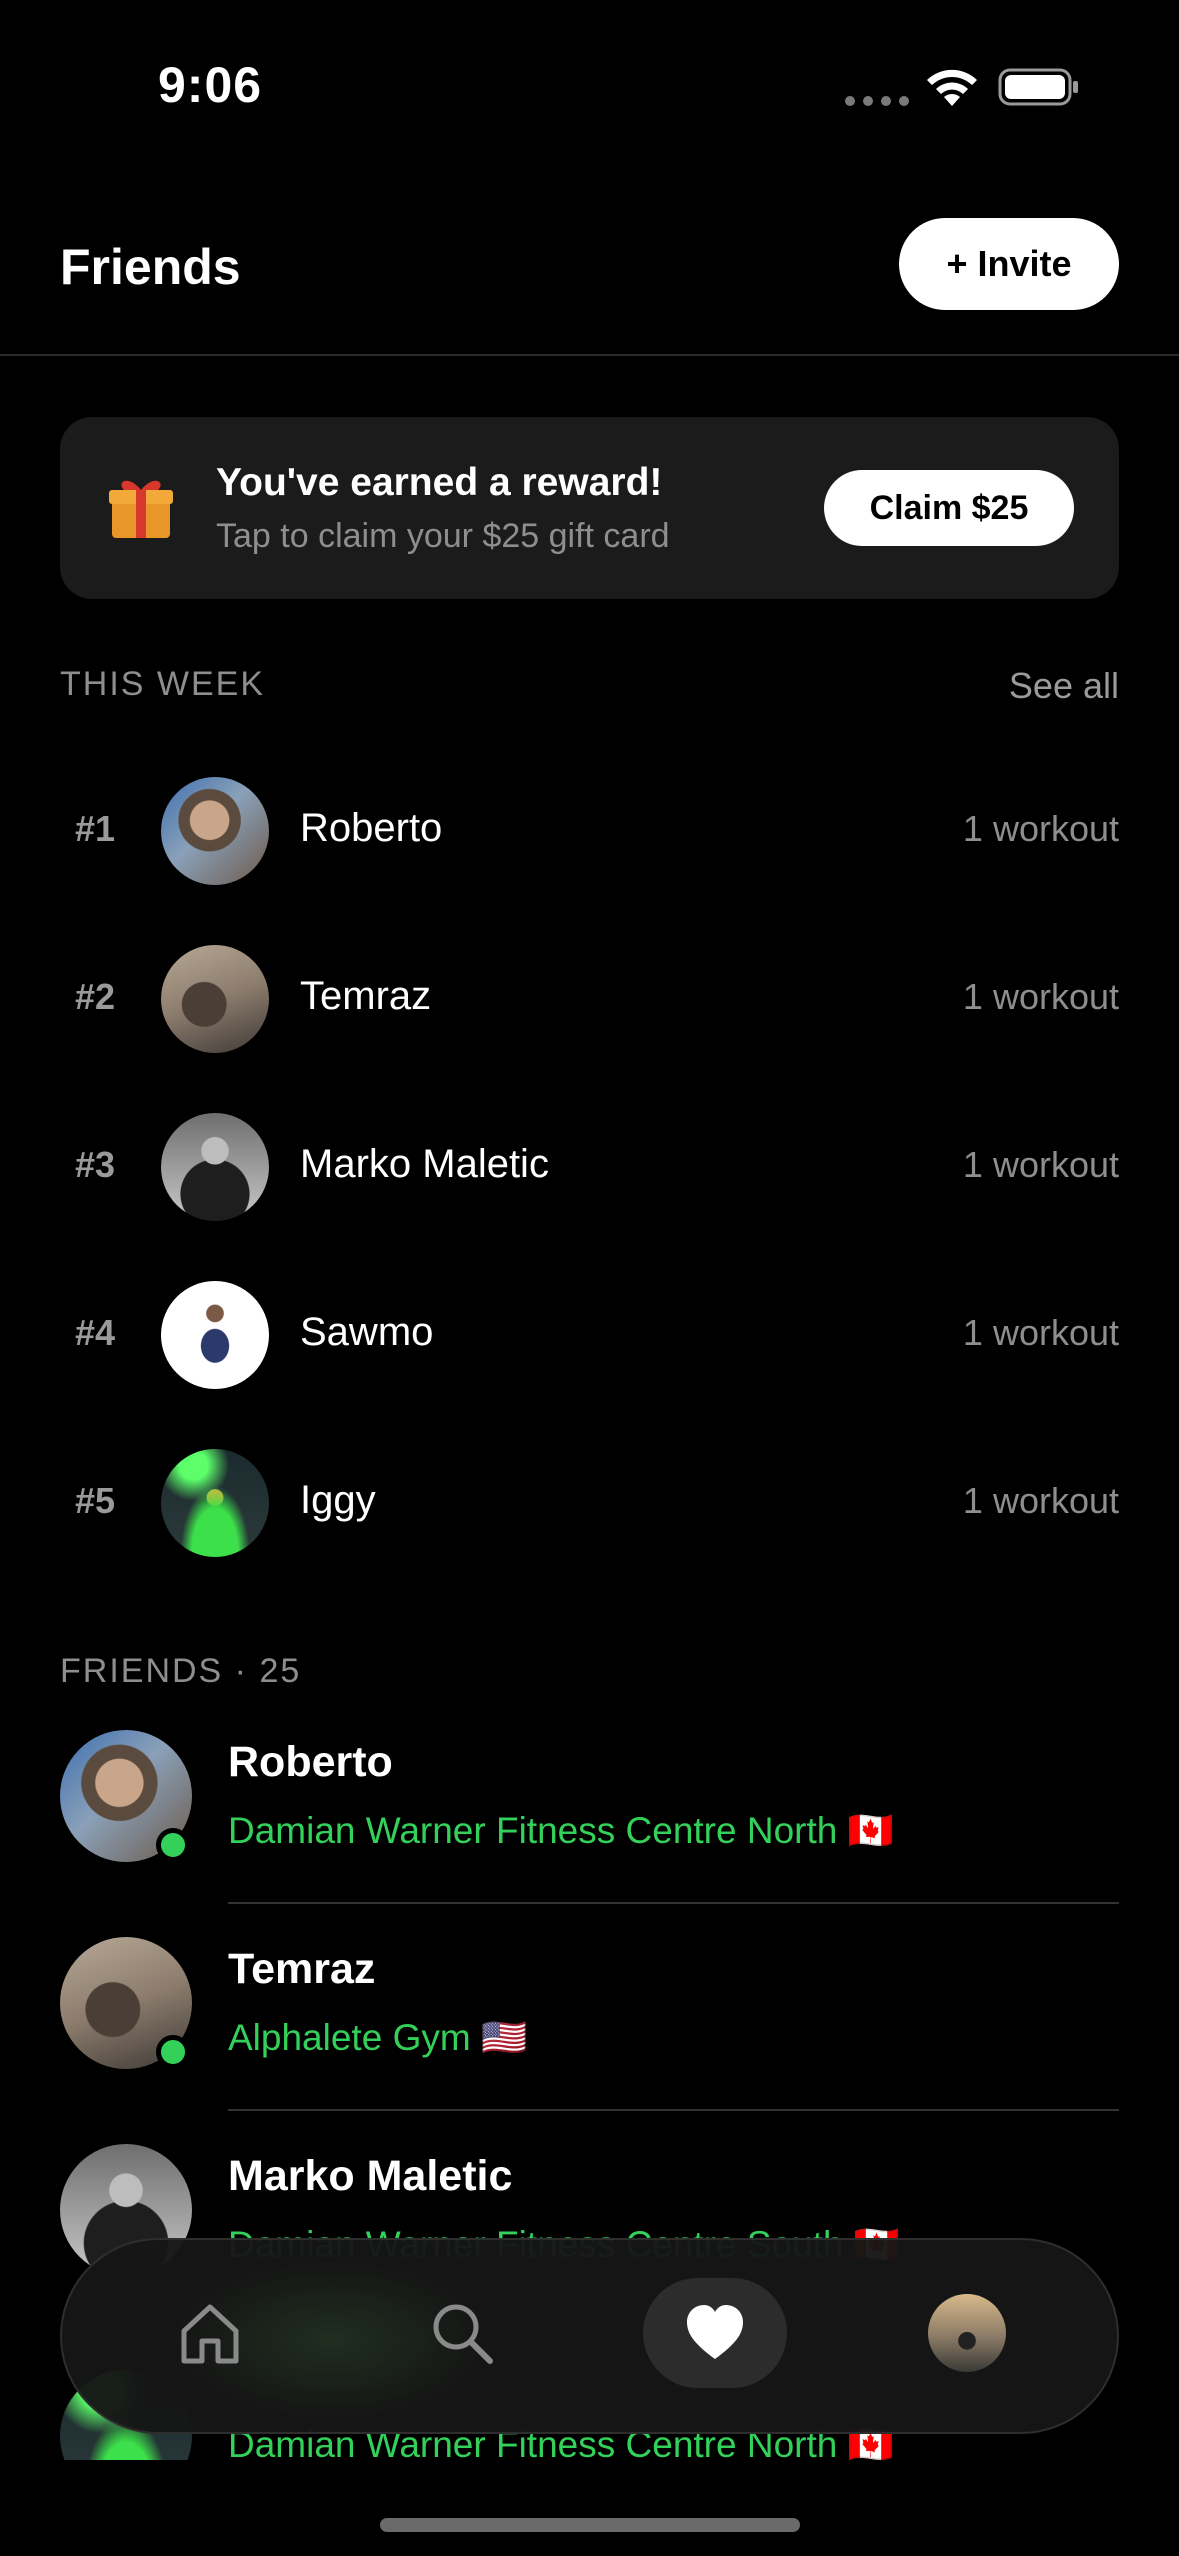 This screenshot has height=2556, width=1179. I want to click on rank-label: #5, so click(95, 1500).